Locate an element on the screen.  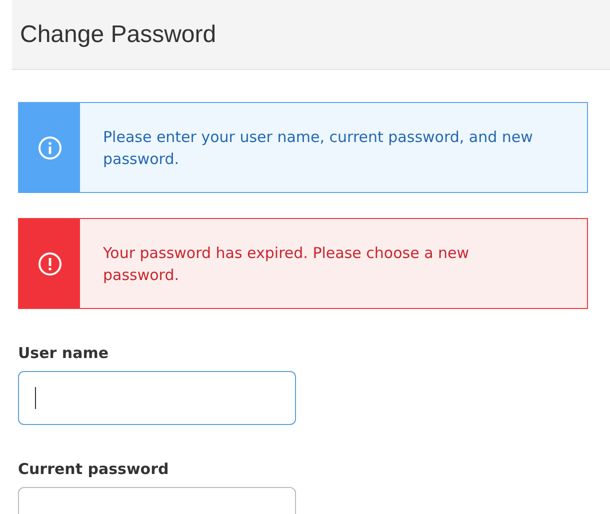
alert-message: Please enter your user name, current password, and new password. is located at coordinates (318, 148).